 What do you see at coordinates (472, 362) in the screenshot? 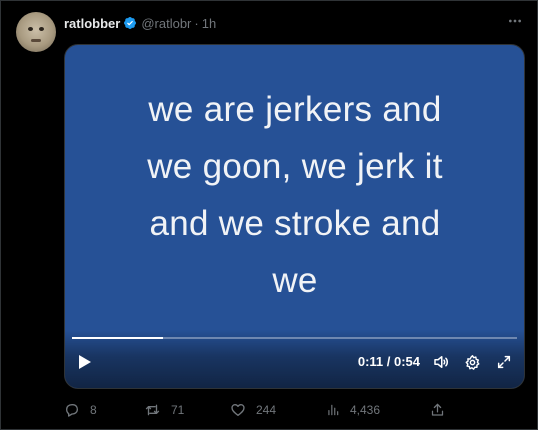
I see `gear-icon` at bounding box center [472, 362].